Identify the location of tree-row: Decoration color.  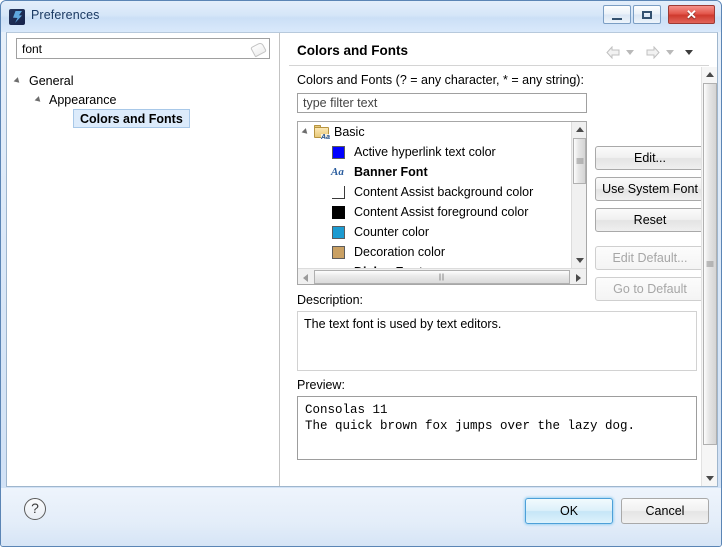
(435, 252).